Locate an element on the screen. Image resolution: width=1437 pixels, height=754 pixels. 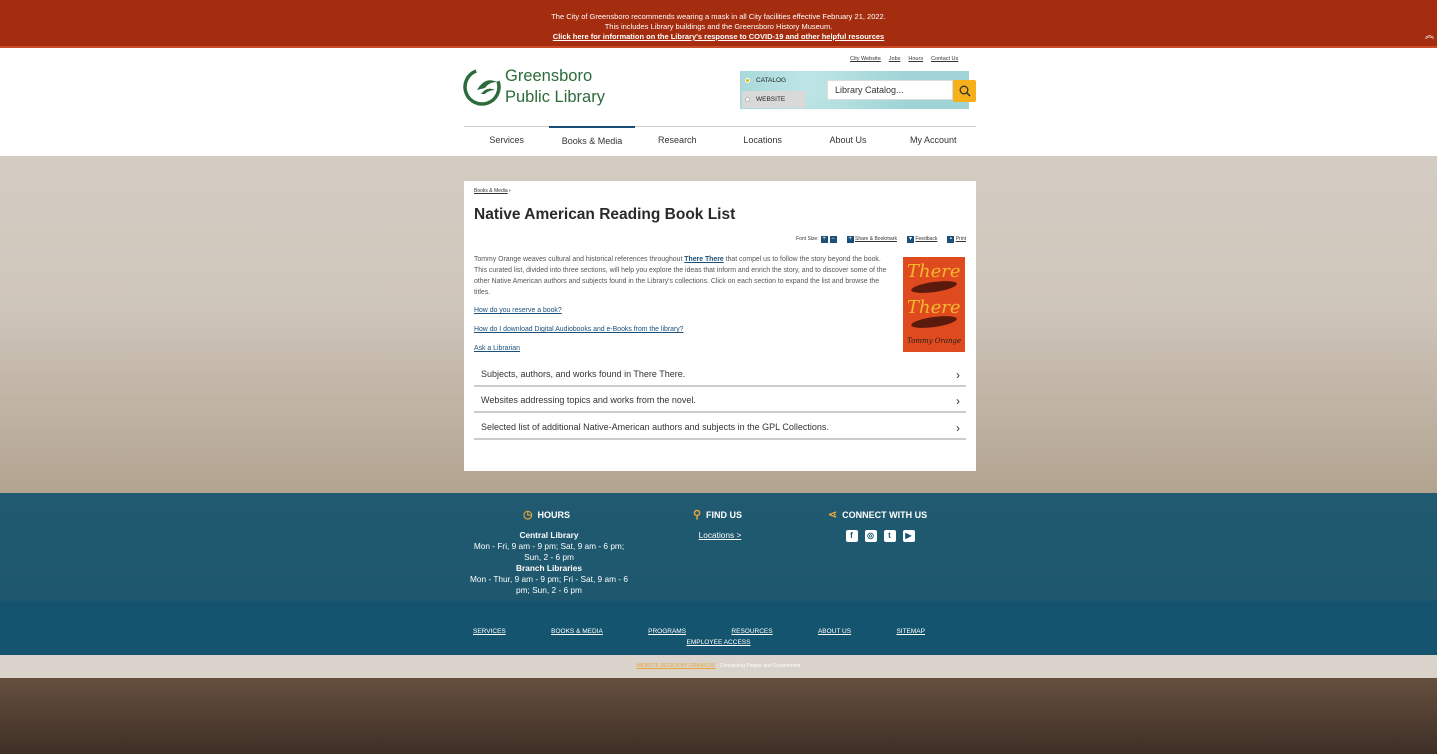
logo-line-2: Public Library is located at coordinates (555, 97).